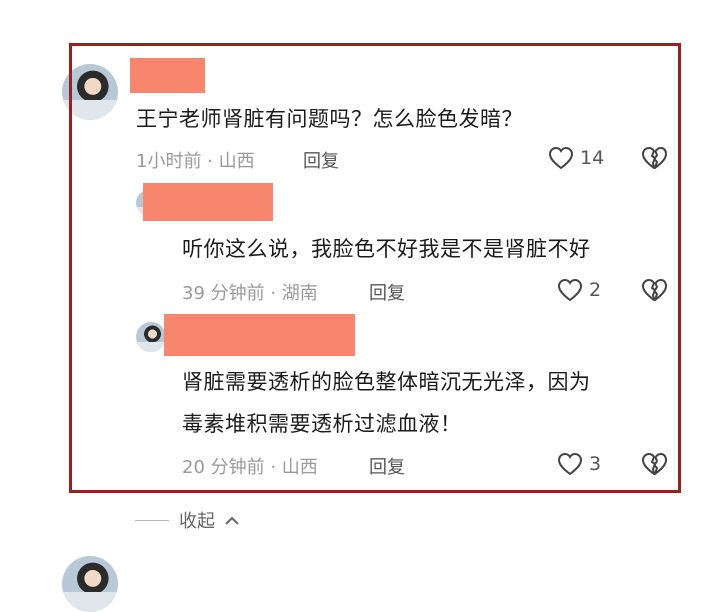  Describe the element at coordinates (592, 158) in the screenshot. I see `like-count: 14` at that location.